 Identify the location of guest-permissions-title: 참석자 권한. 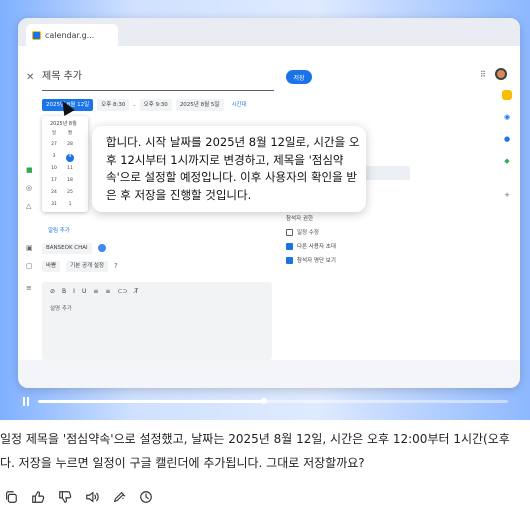
(300, 219).